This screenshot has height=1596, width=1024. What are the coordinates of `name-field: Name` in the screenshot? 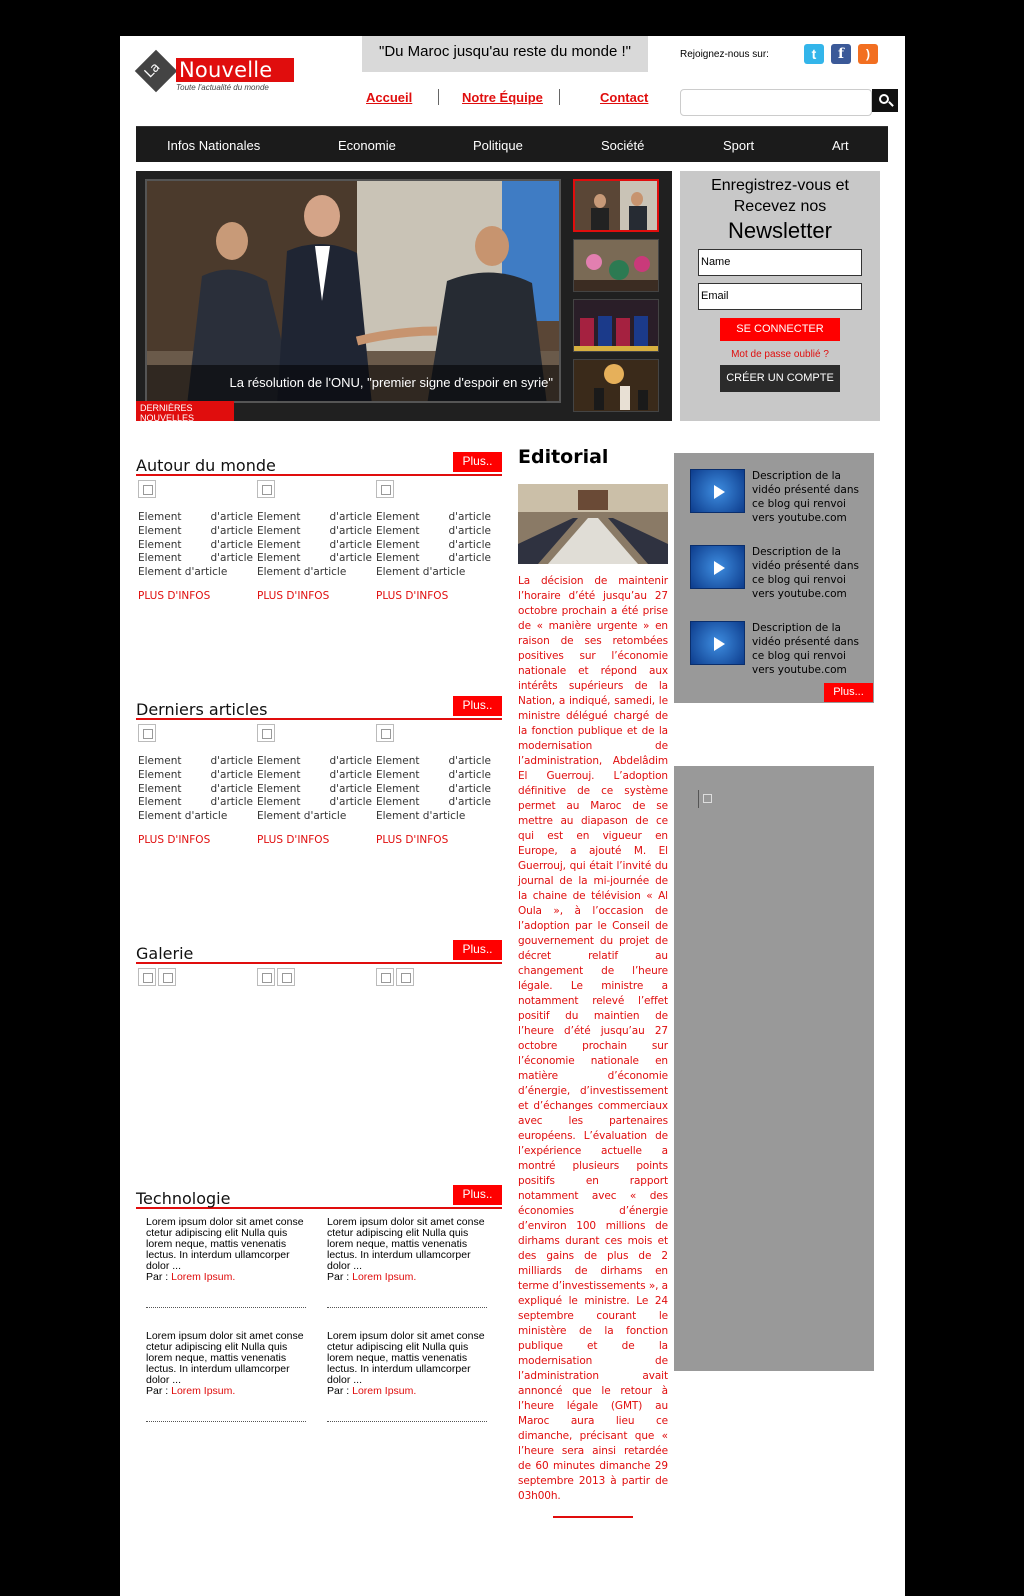 It's located at (780, 262).